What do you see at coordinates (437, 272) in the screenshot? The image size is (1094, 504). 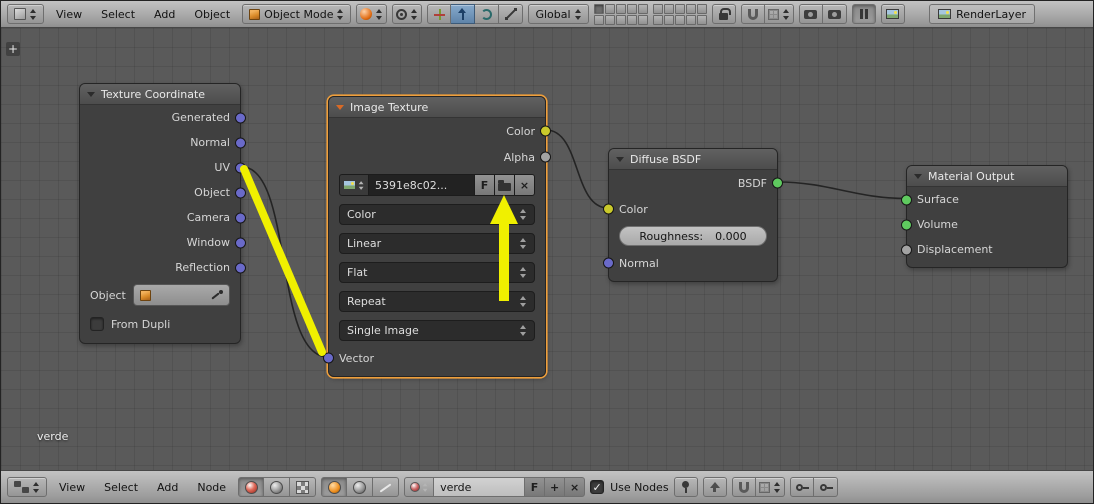 I see `projection-dropdown: Flat` at bounding box center [437, 272].